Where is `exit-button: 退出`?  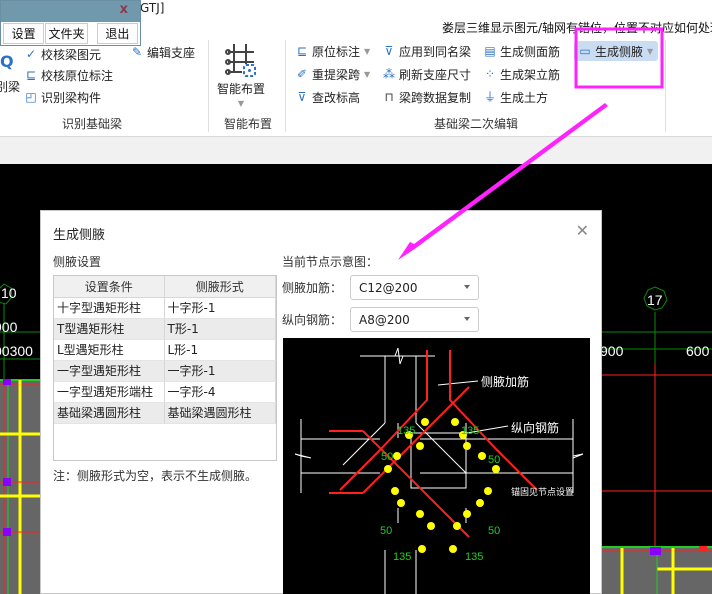 exit-button: 退出 is located at coordinates (117, 33).